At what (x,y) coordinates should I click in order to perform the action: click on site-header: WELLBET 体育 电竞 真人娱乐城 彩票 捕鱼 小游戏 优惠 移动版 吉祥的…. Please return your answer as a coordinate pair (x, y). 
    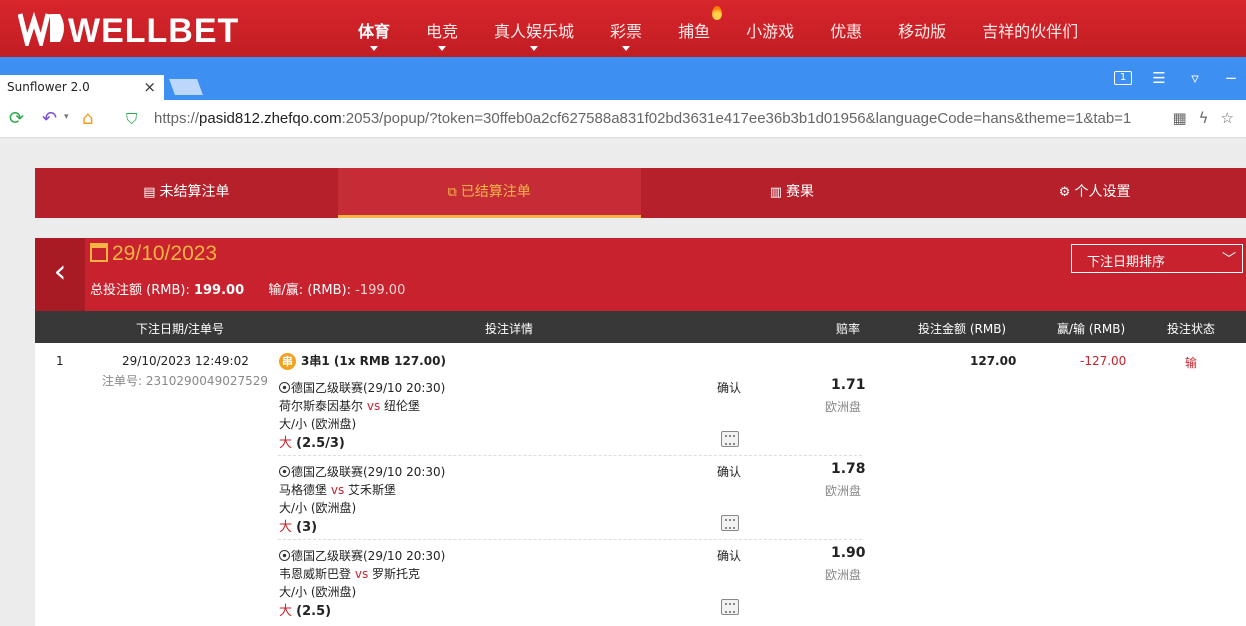
    Looking at the image, I should click on (623, 28).